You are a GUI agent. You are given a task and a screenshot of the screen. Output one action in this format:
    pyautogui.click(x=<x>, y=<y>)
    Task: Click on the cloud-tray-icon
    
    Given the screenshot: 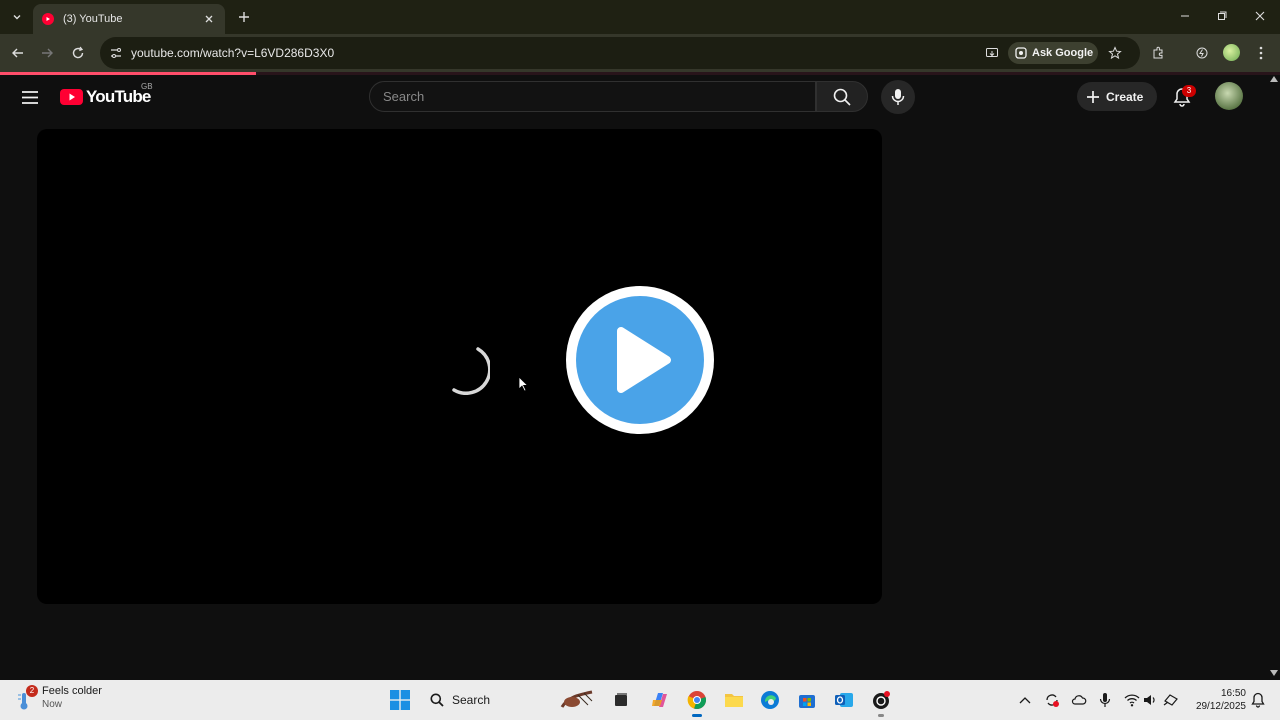 What is the action you would take?
    pyautogui.click(x=1079, y=700)
    